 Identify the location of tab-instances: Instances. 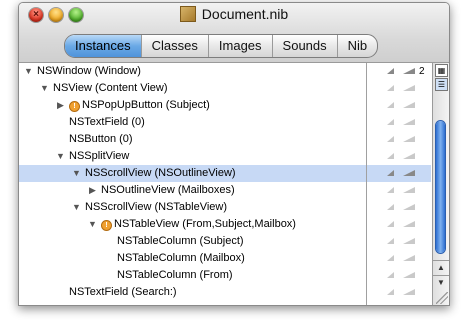
(103, 46).